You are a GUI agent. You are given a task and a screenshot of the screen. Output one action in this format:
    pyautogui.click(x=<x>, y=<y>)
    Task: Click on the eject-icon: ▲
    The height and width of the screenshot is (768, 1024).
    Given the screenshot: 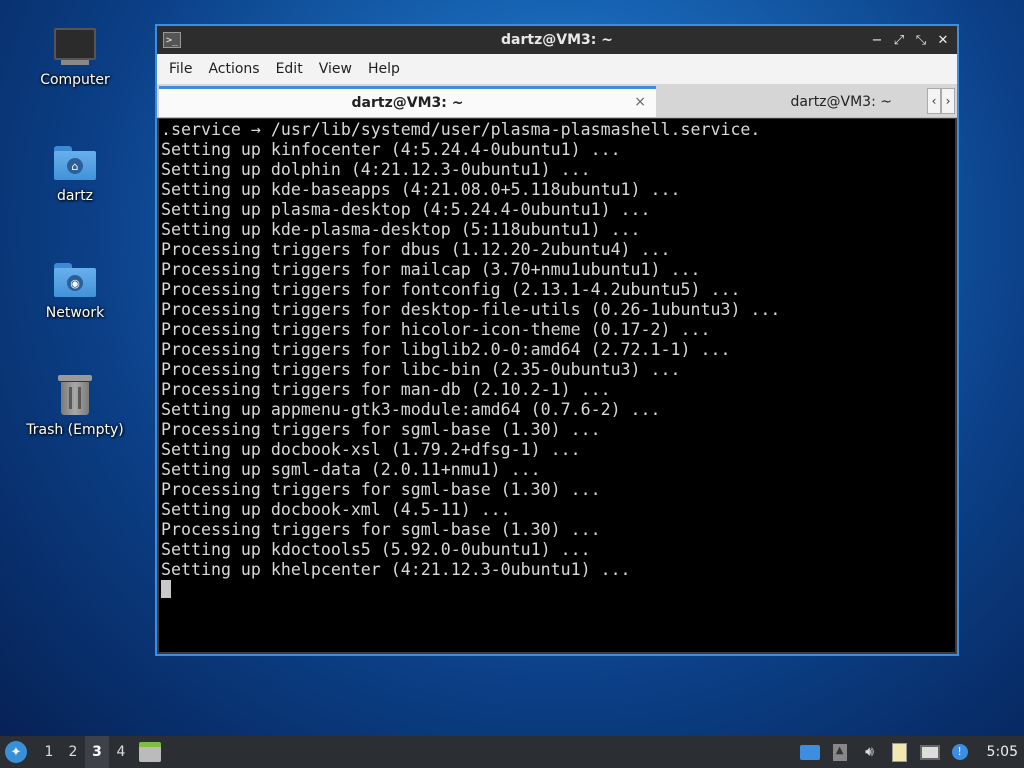 What is the action you would take?
    pyautogui.click(x=840, y=752)
    